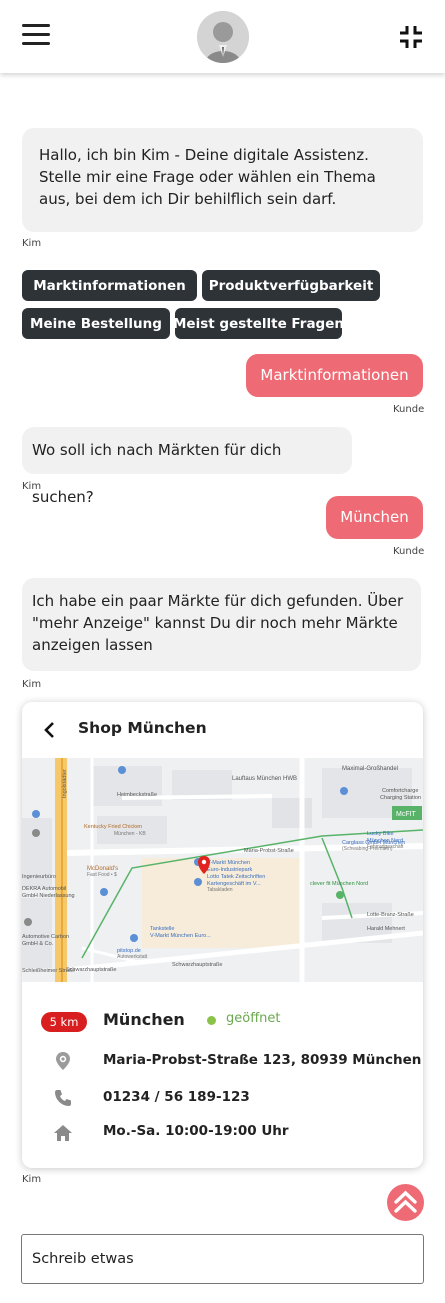 The image size is (445, 1303). Describe the element at coordinates (48, 971) in the screenshot. I see `map-label: Schleißheimer Straße` at that location.